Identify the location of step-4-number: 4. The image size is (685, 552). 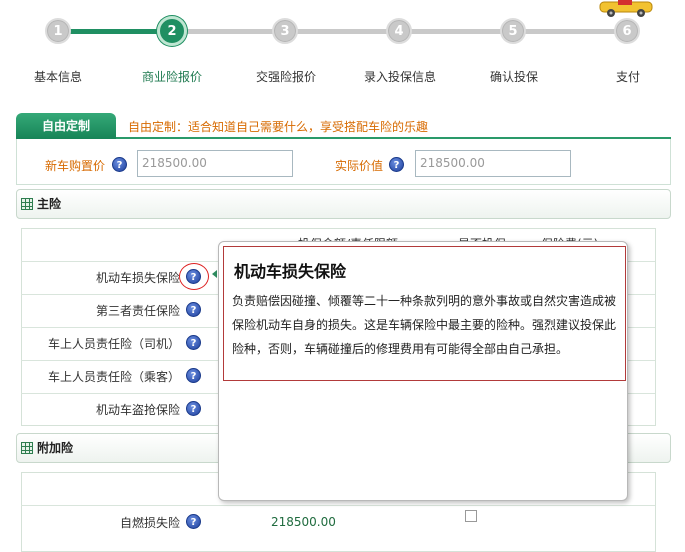
(399, 31).